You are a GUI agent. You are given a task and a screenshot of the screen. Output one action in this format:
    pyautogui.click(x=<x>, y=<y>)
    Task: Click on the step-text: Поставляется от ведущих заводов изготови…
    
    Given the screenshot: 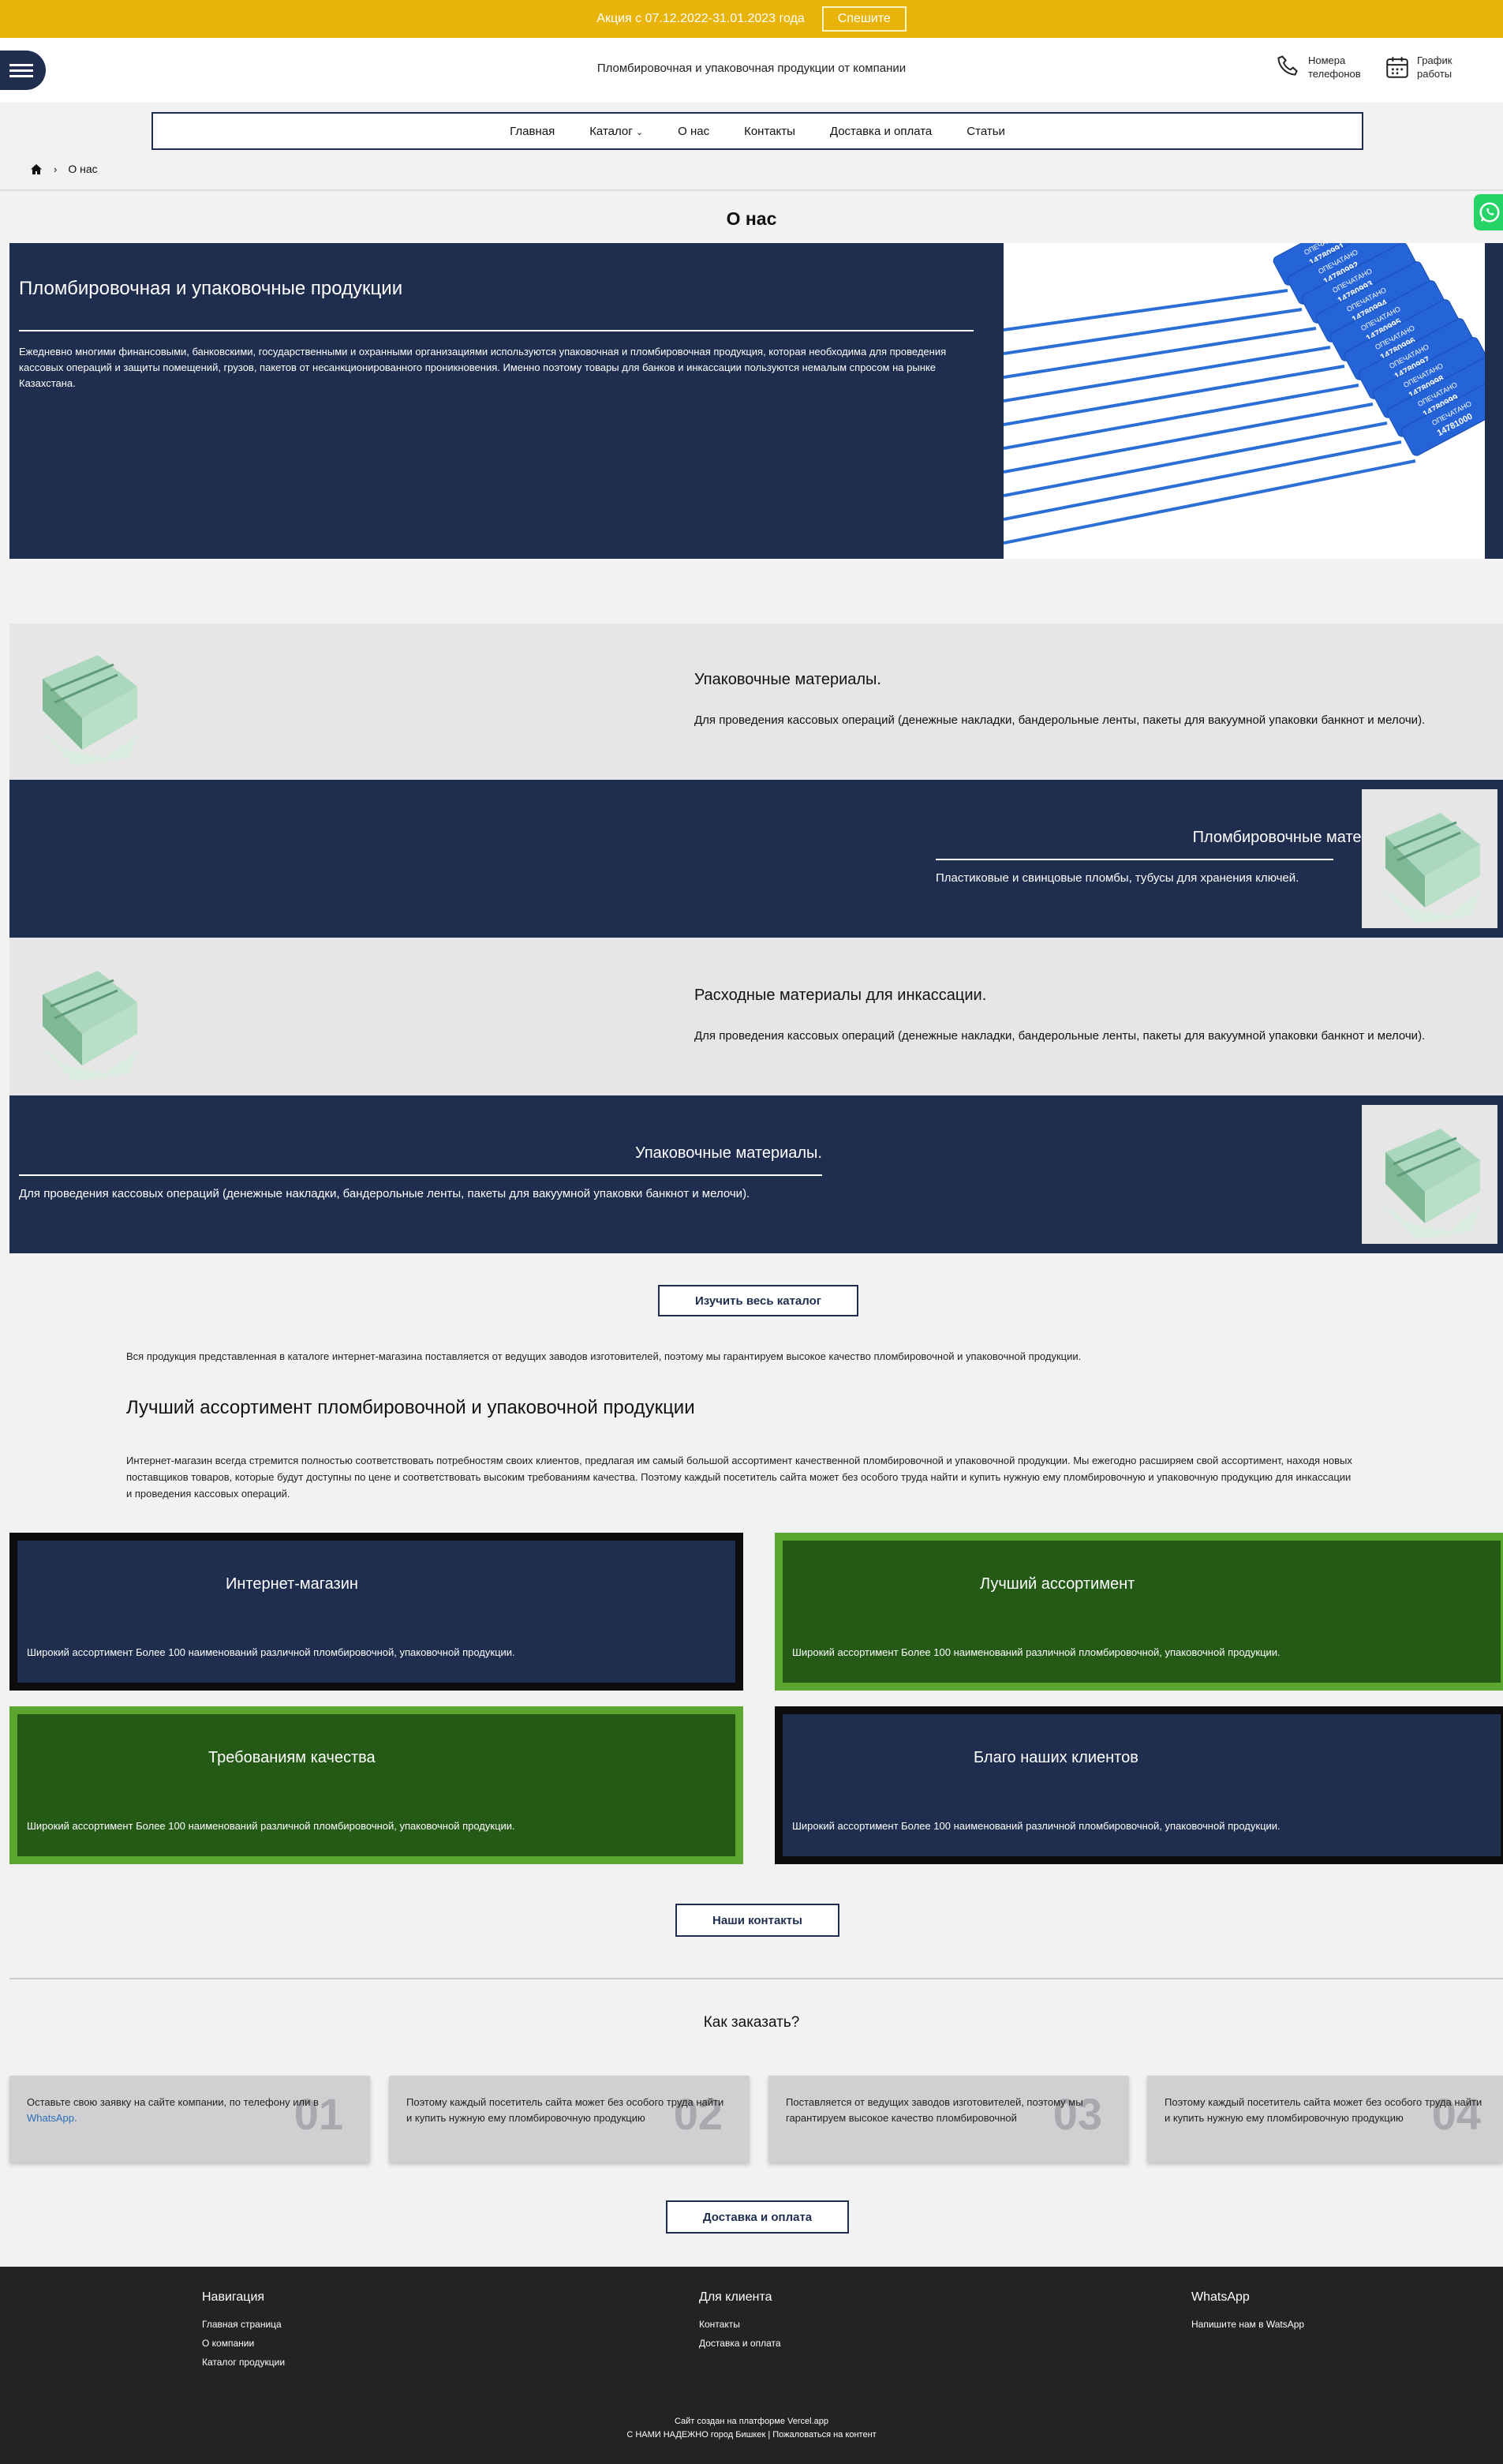 What is the action you would take?
    pyautogui.click(x=934, y=2110)
    